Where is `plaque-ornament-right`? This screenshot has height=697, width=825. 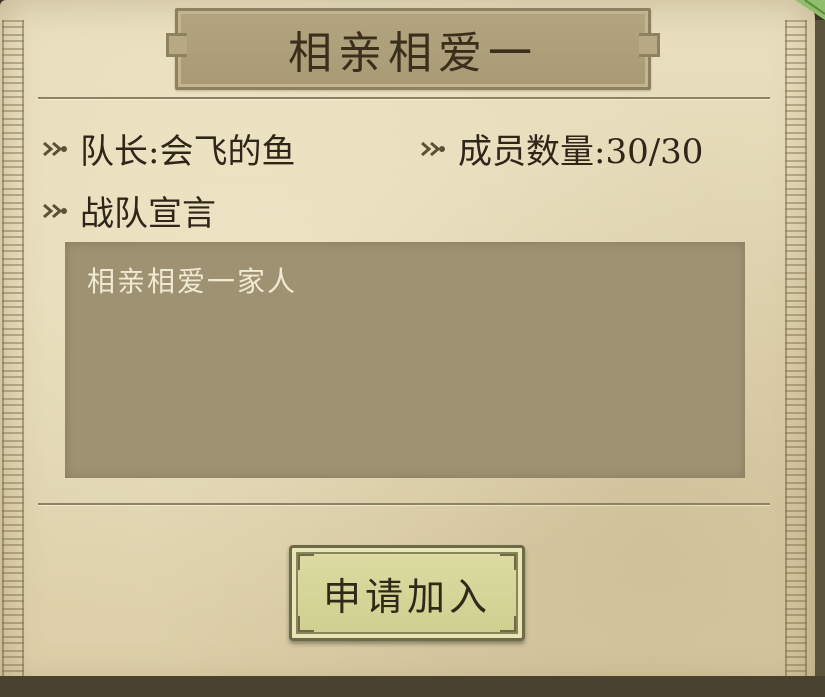
plaque-ornament-right is located at coordinates (649, 45).